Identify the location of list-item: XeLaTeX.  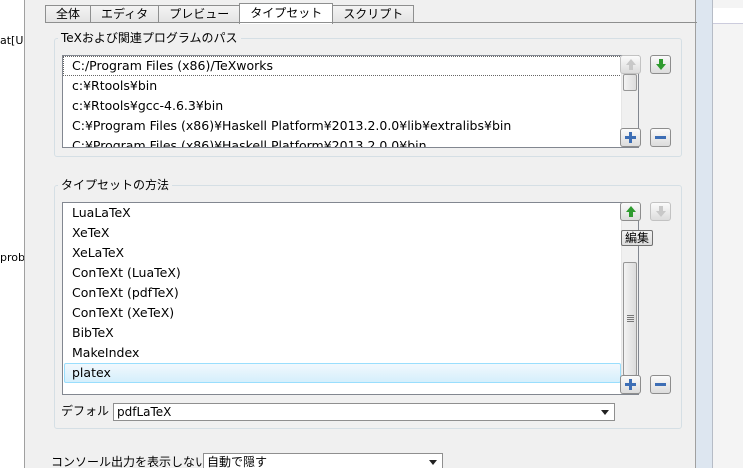
(350, 253).